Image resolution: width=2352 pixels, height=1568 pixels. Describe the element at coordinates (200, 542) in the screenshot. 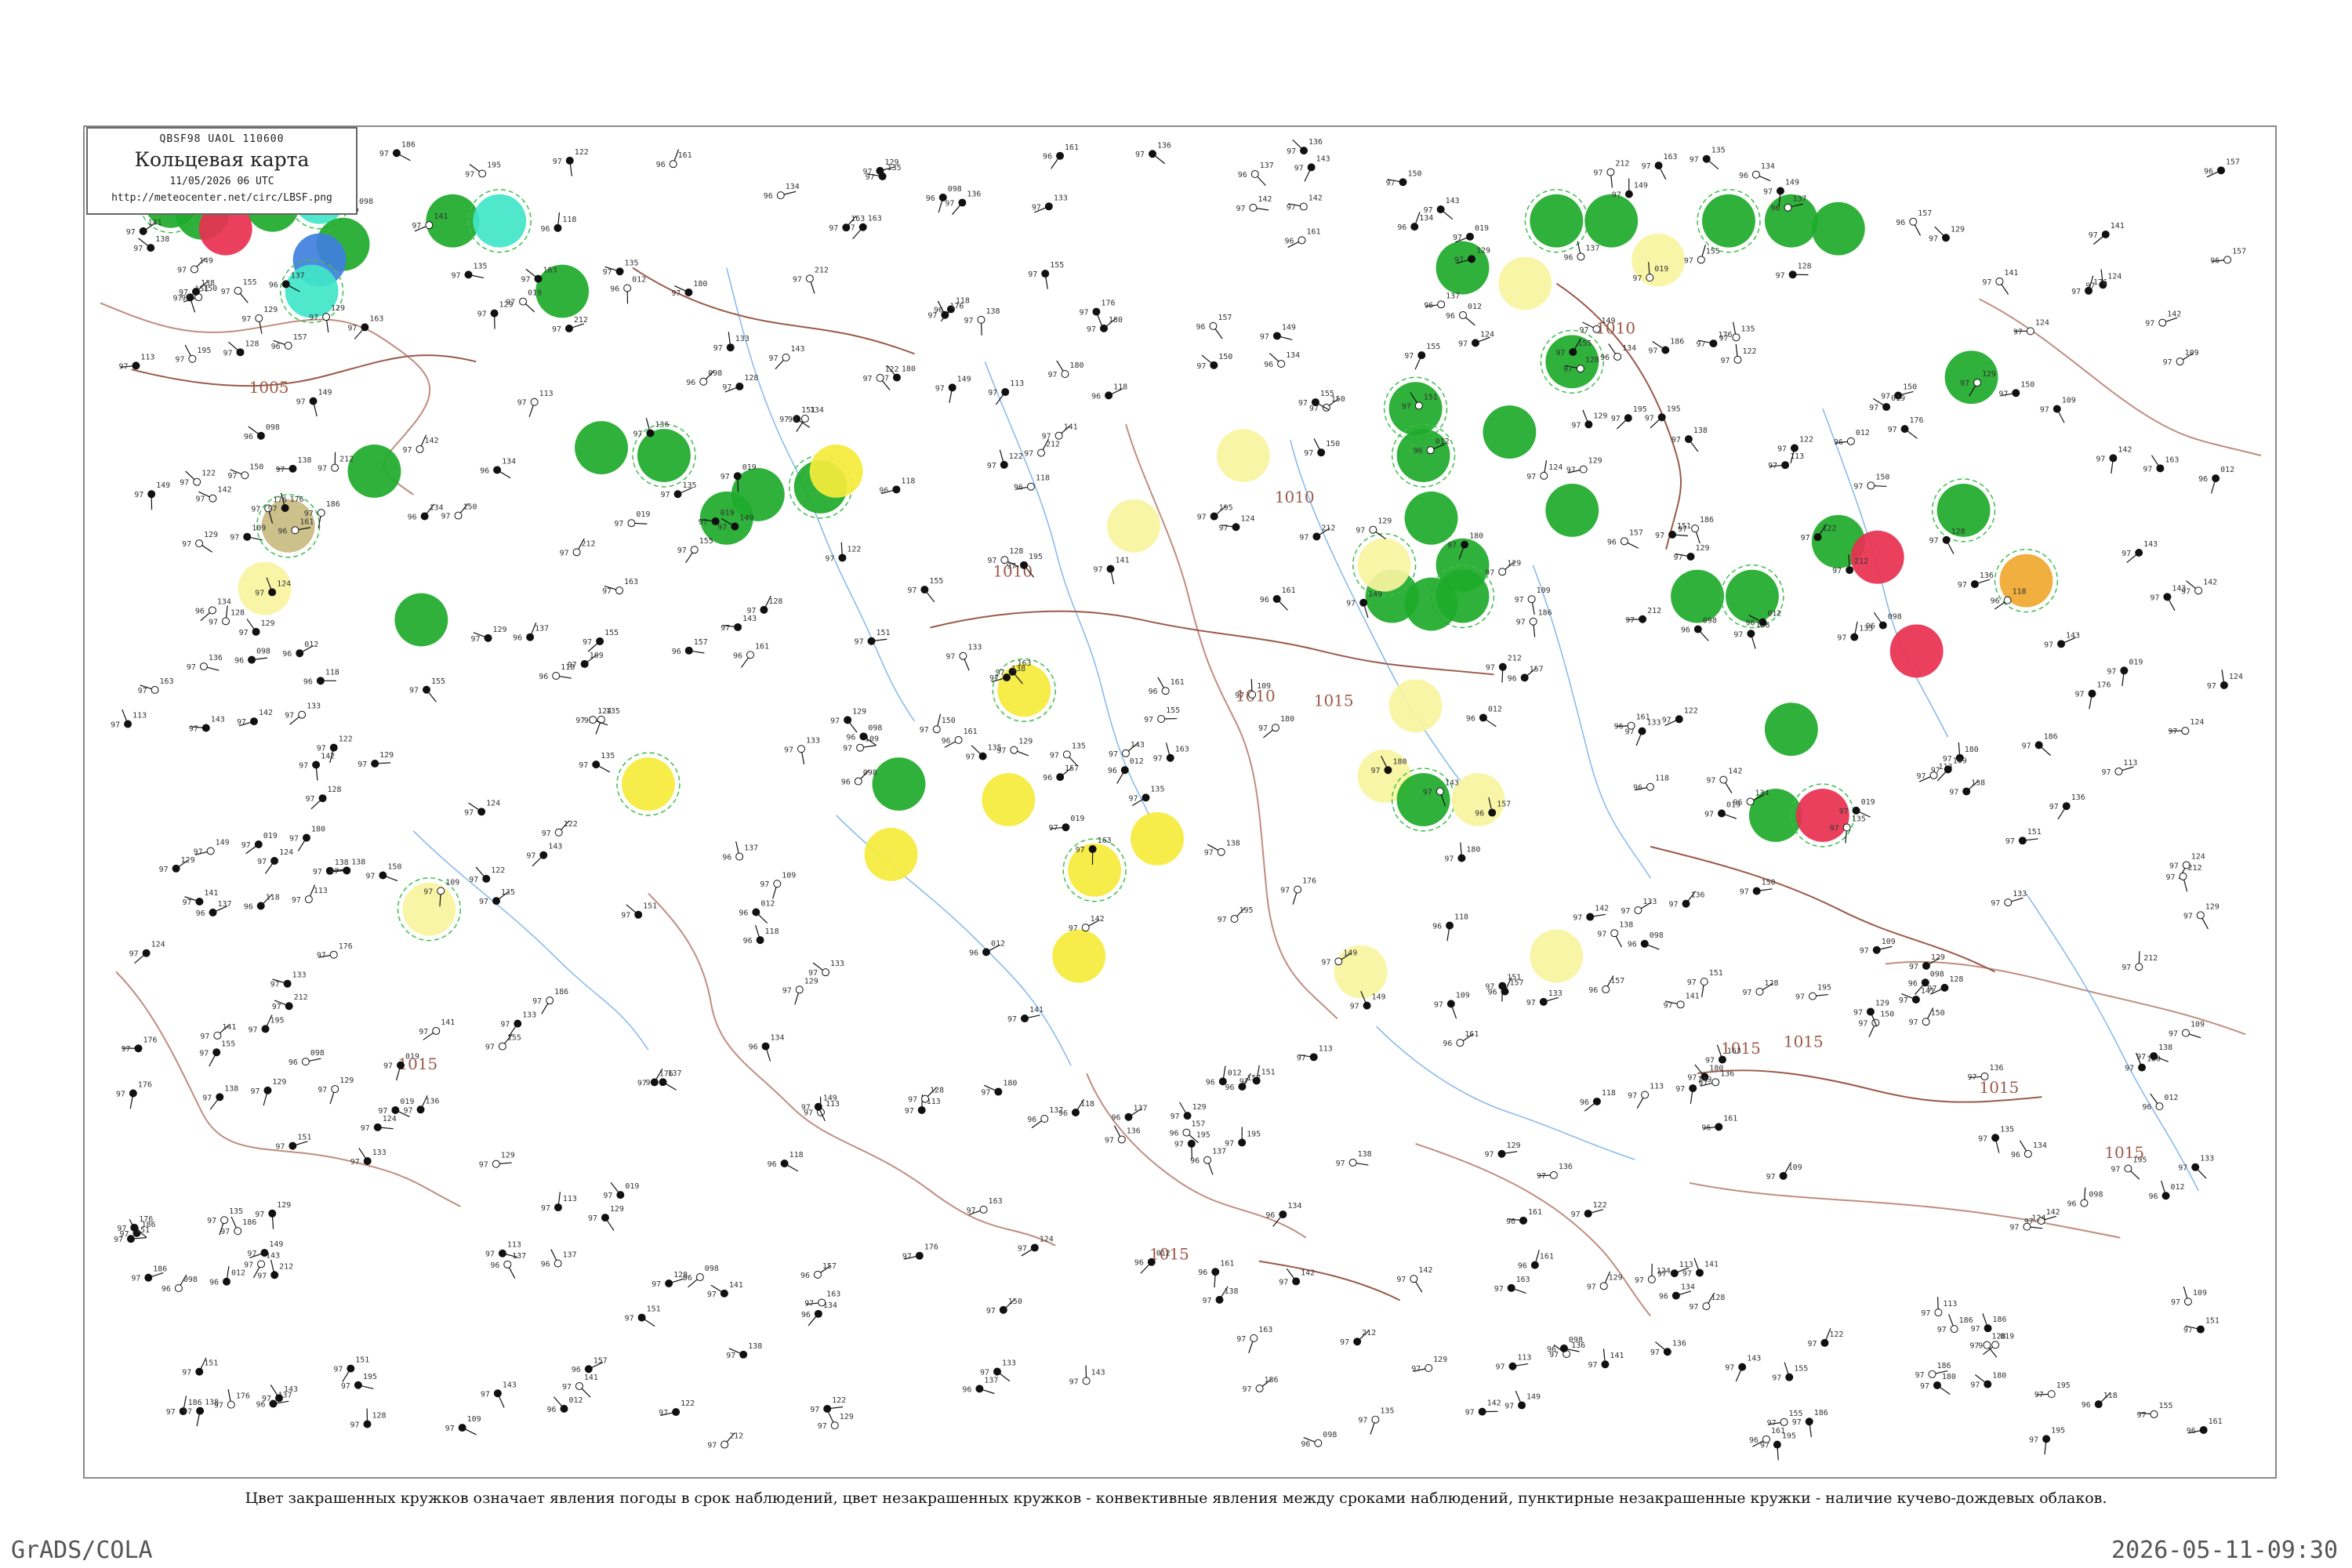

I see `station-plot: 97129` at that location.